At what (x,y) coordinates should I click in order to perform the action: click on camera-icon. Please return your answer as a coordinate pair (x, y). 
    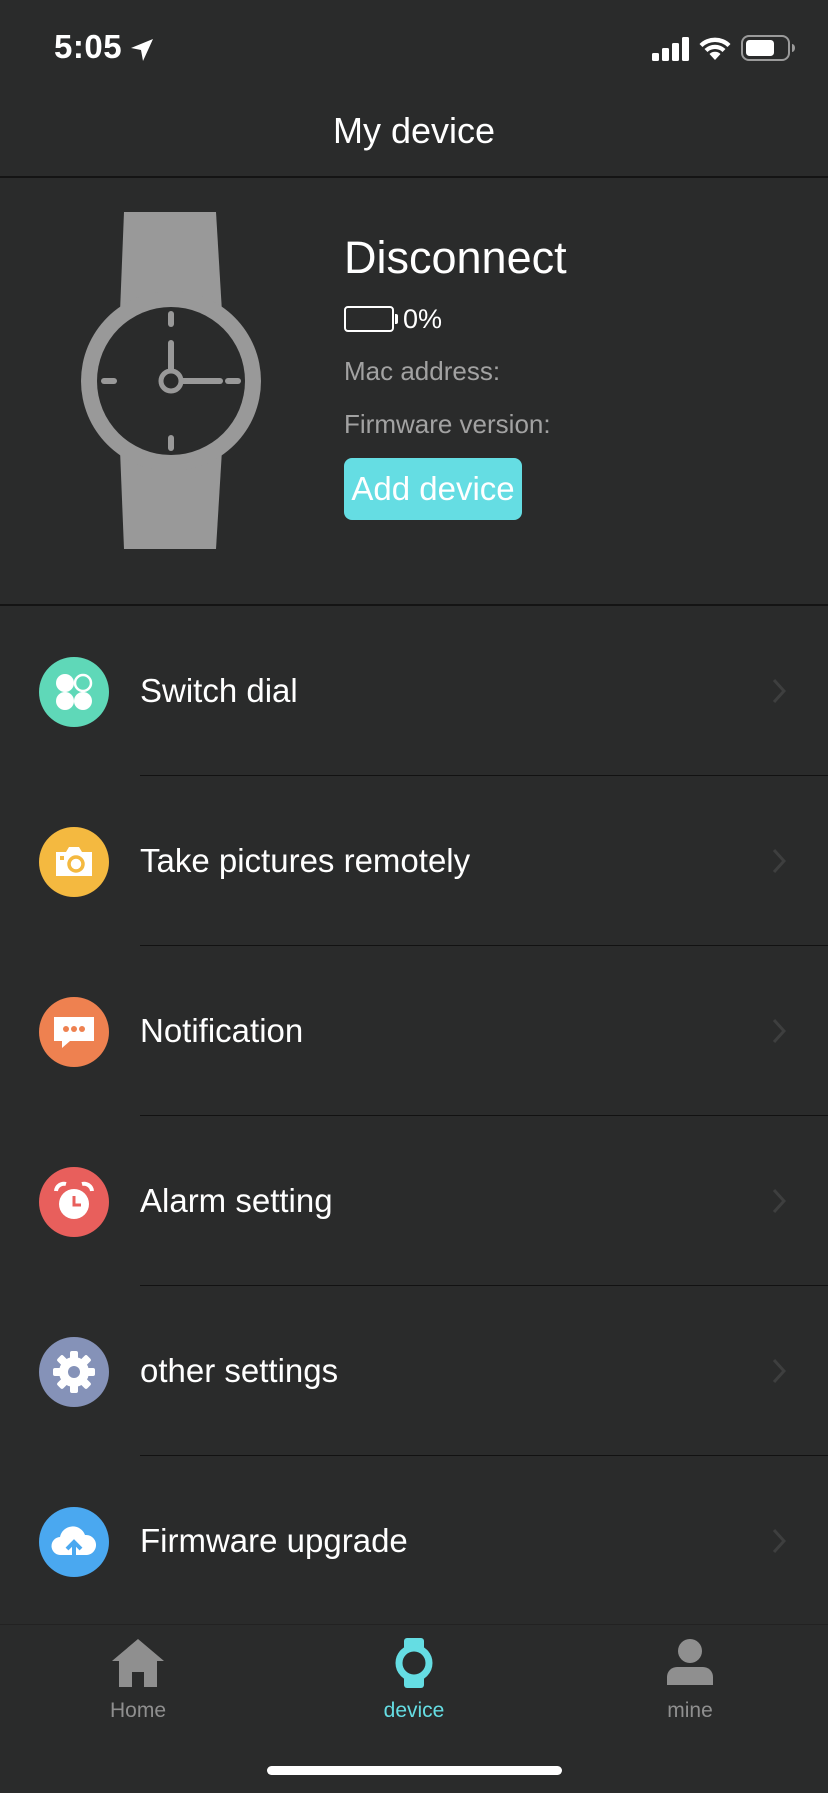
    Looking at the image, I should click on (74, 862).